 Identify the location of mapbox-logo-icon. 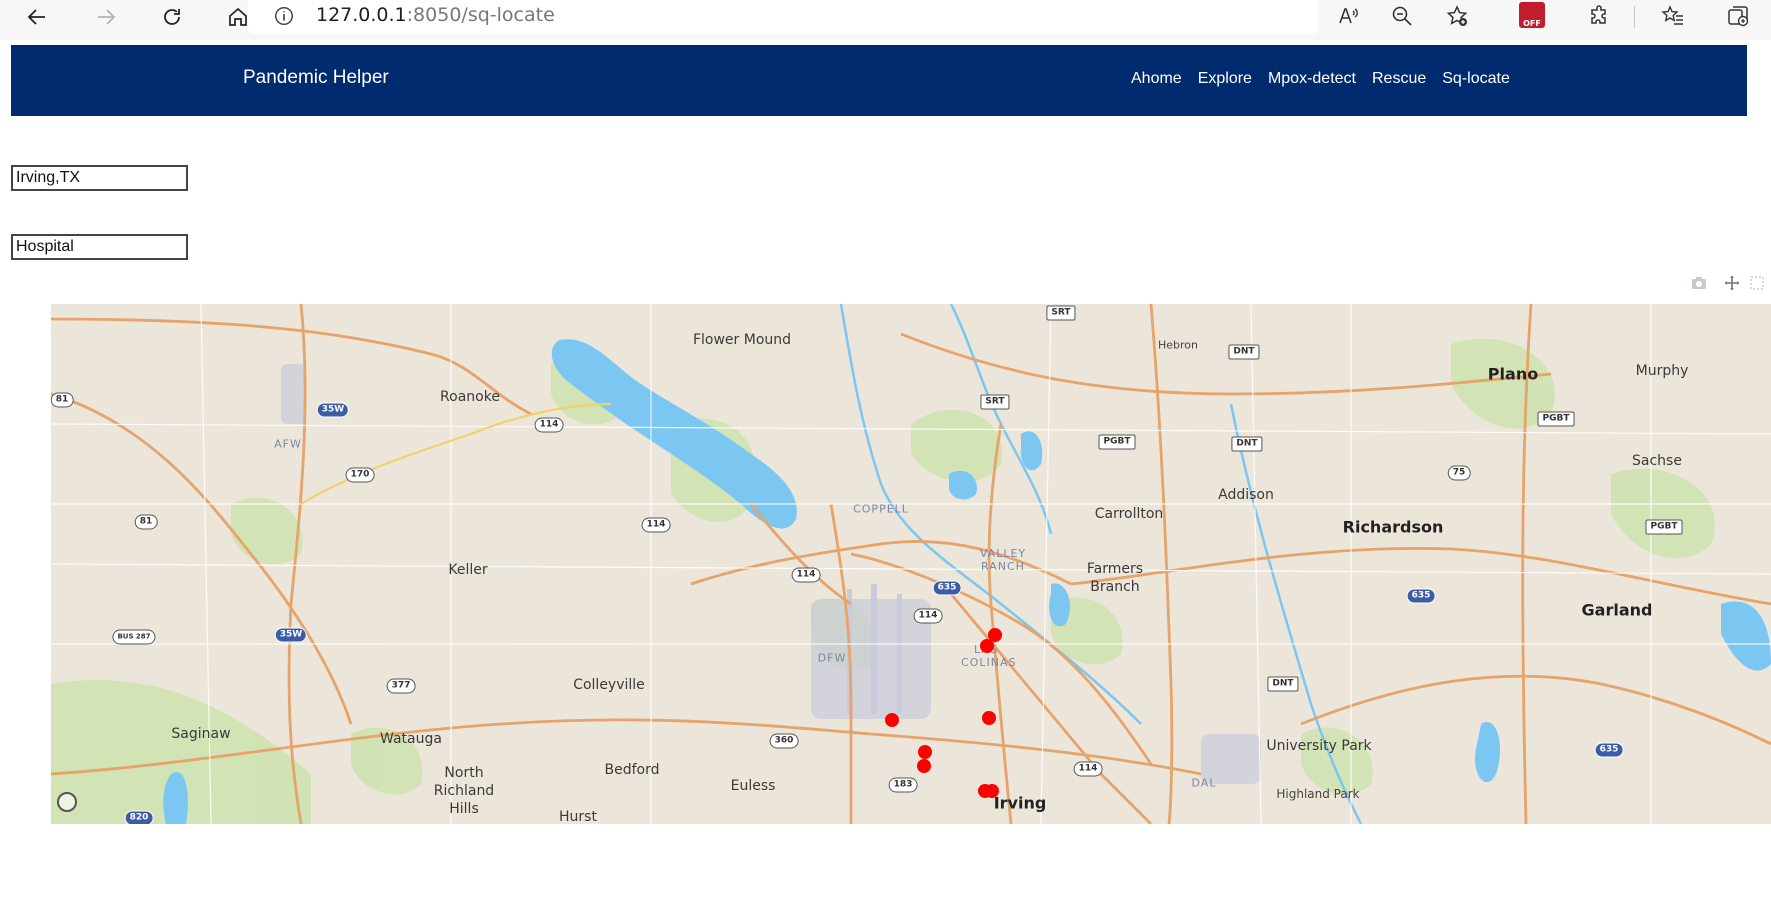
(67, 802).